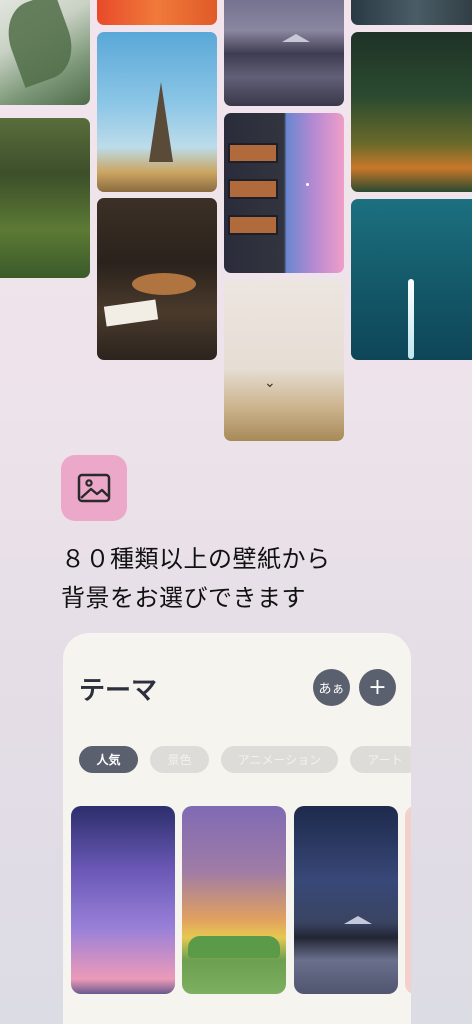 The width and height of the screenshot is (472, 1024). Describe the element at coordinates (234, 947) in the screenshot. I see `trees-shape` at that location.